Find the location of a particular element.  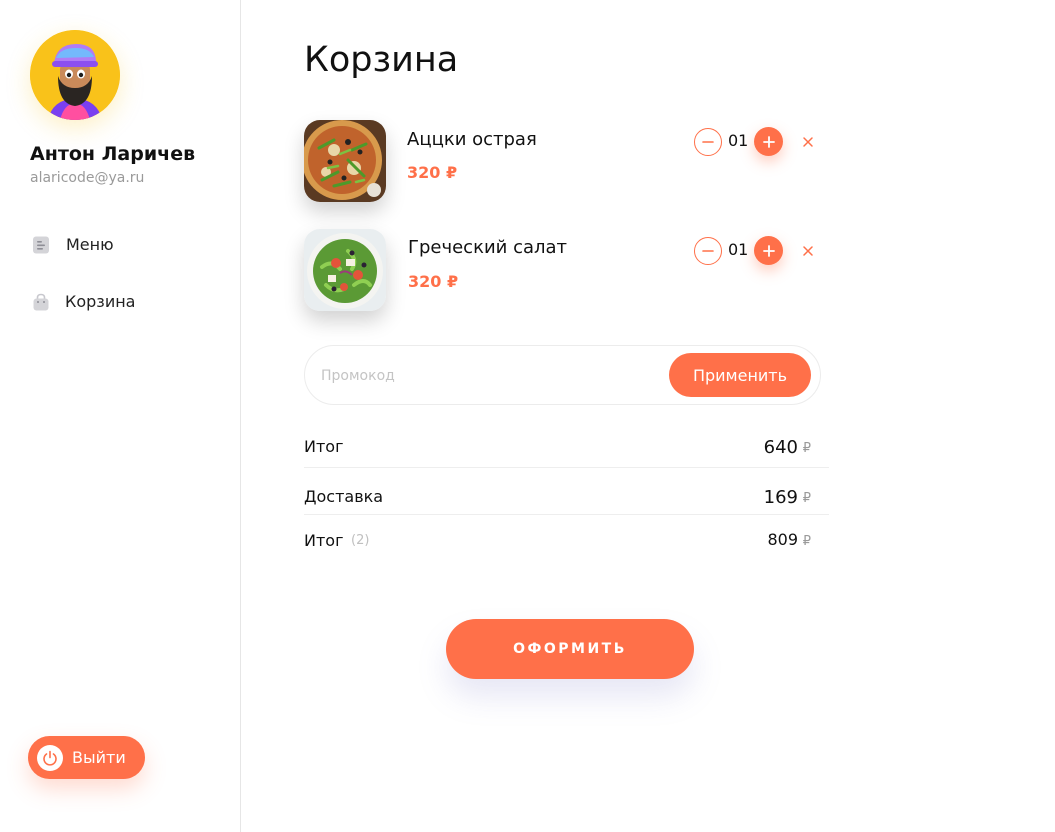

delivery-row: Доставка 169 ₽ is located at coordinates (566, 500).